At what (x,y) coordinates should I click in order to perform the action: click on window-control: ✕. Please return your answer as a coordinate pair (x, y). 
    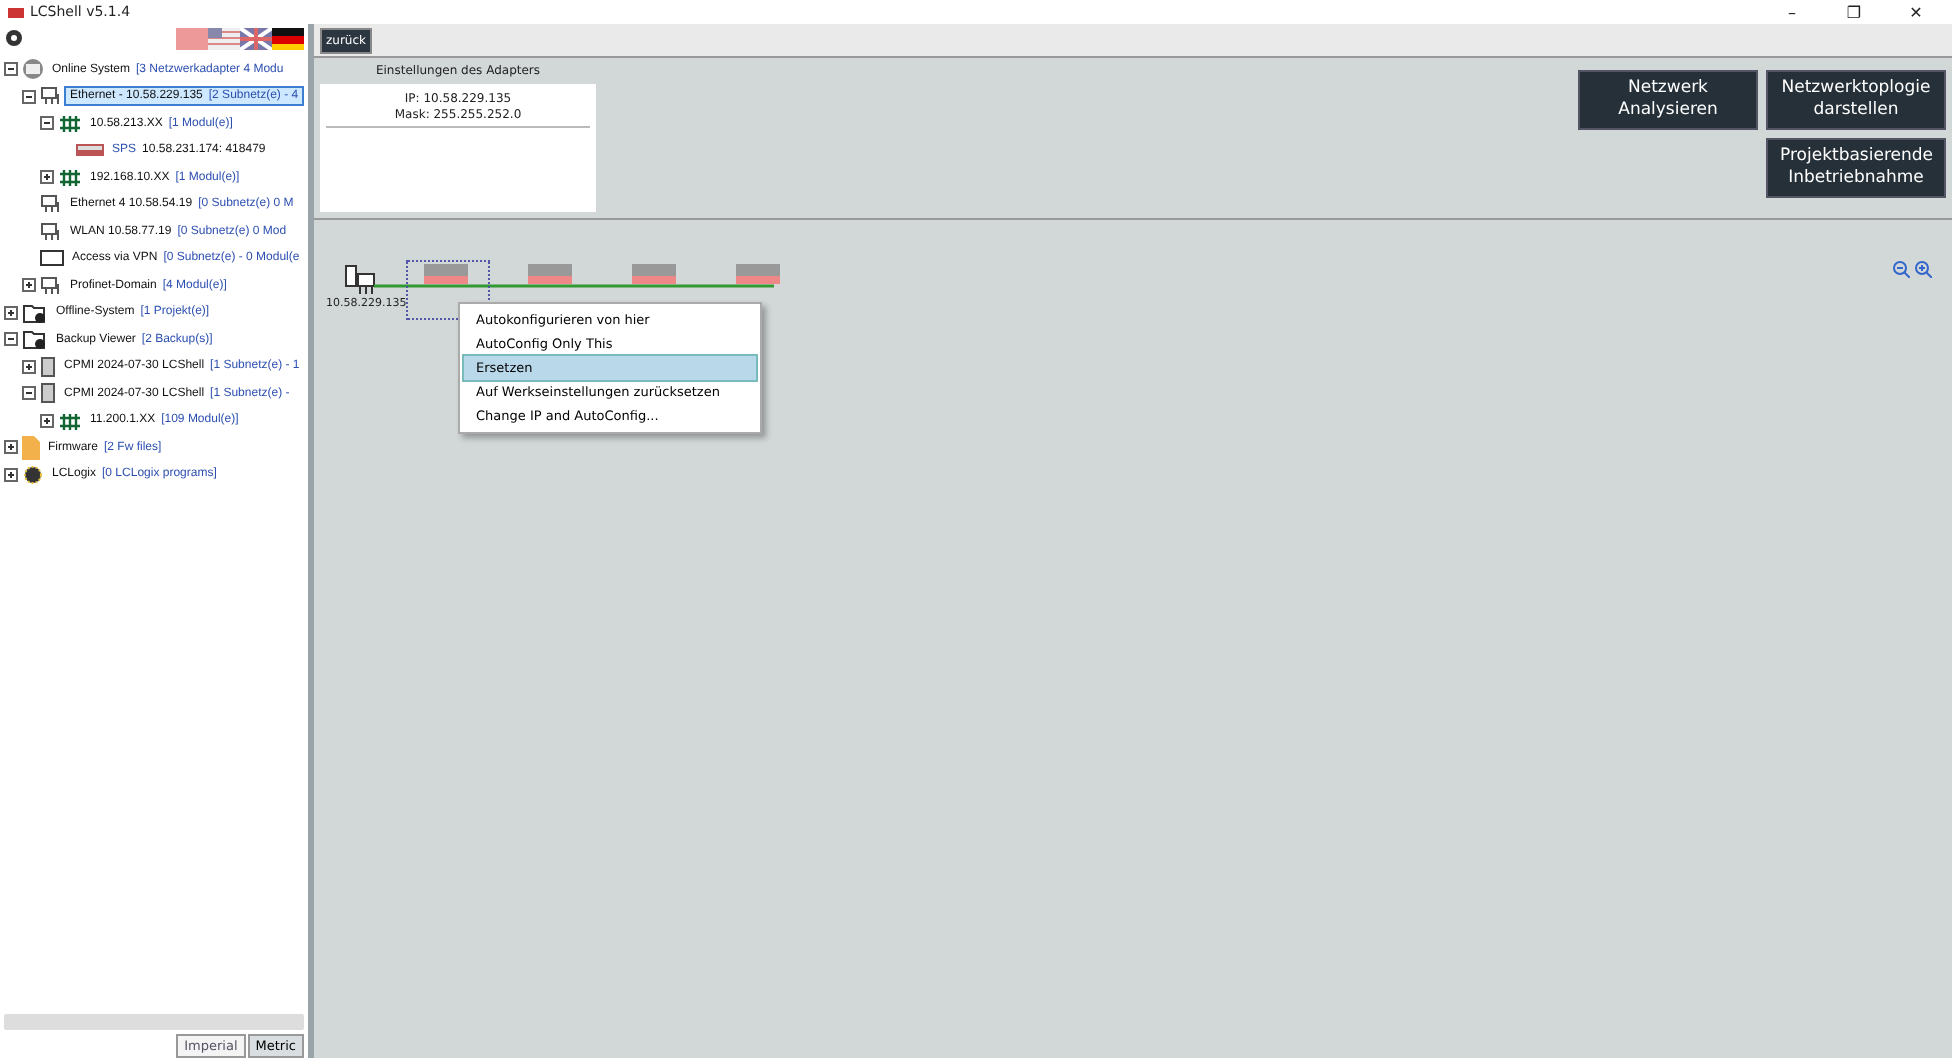
    Looking at the image, I should click on (1916, 12).